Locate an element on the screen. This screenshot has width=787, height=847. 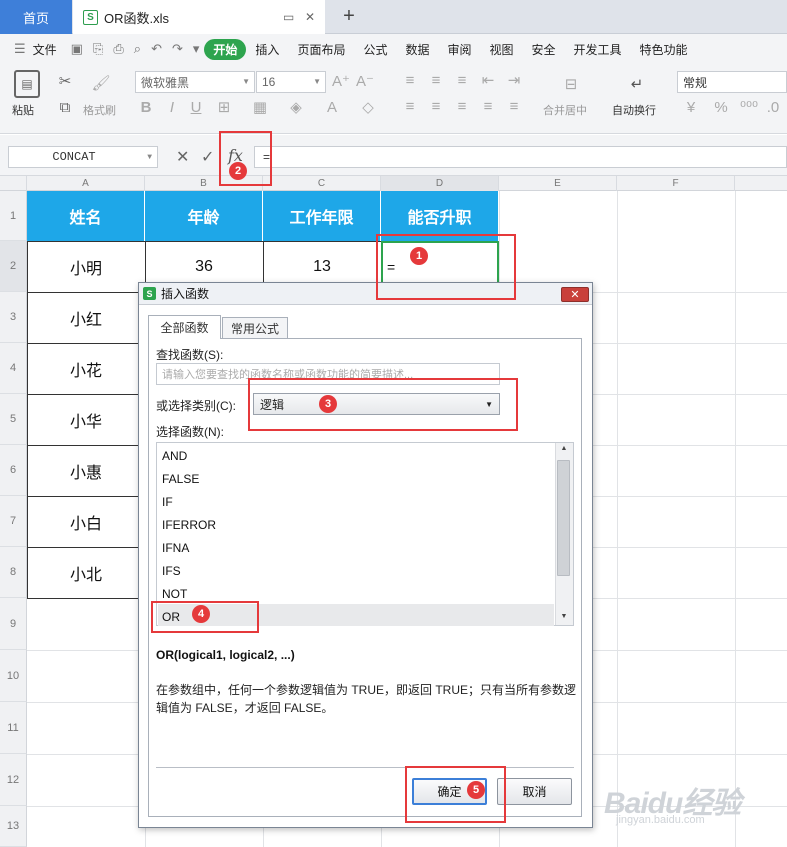
menu-view: 视图 is located at coordinates (502, 49).